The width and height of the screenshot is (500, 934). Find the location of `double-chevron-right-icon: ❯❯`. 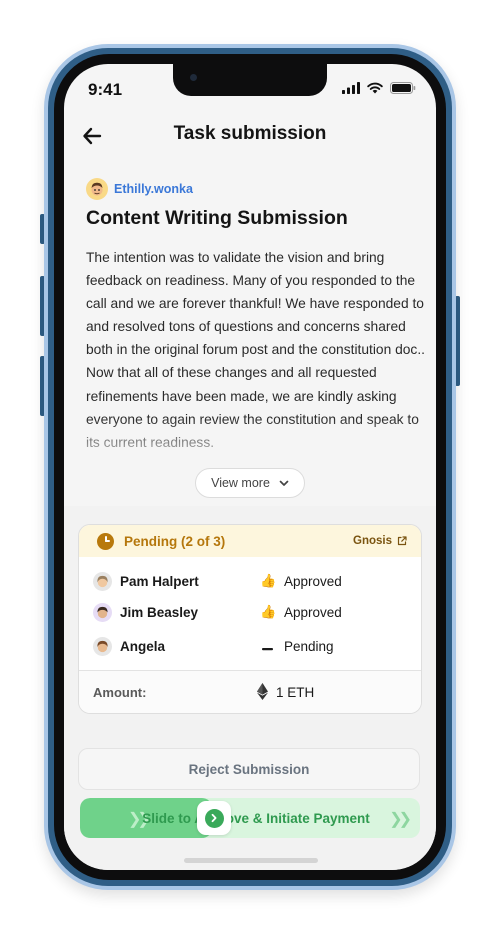

double-chevron-right-icon: ❯❯ is located at coordinates (400, 819).